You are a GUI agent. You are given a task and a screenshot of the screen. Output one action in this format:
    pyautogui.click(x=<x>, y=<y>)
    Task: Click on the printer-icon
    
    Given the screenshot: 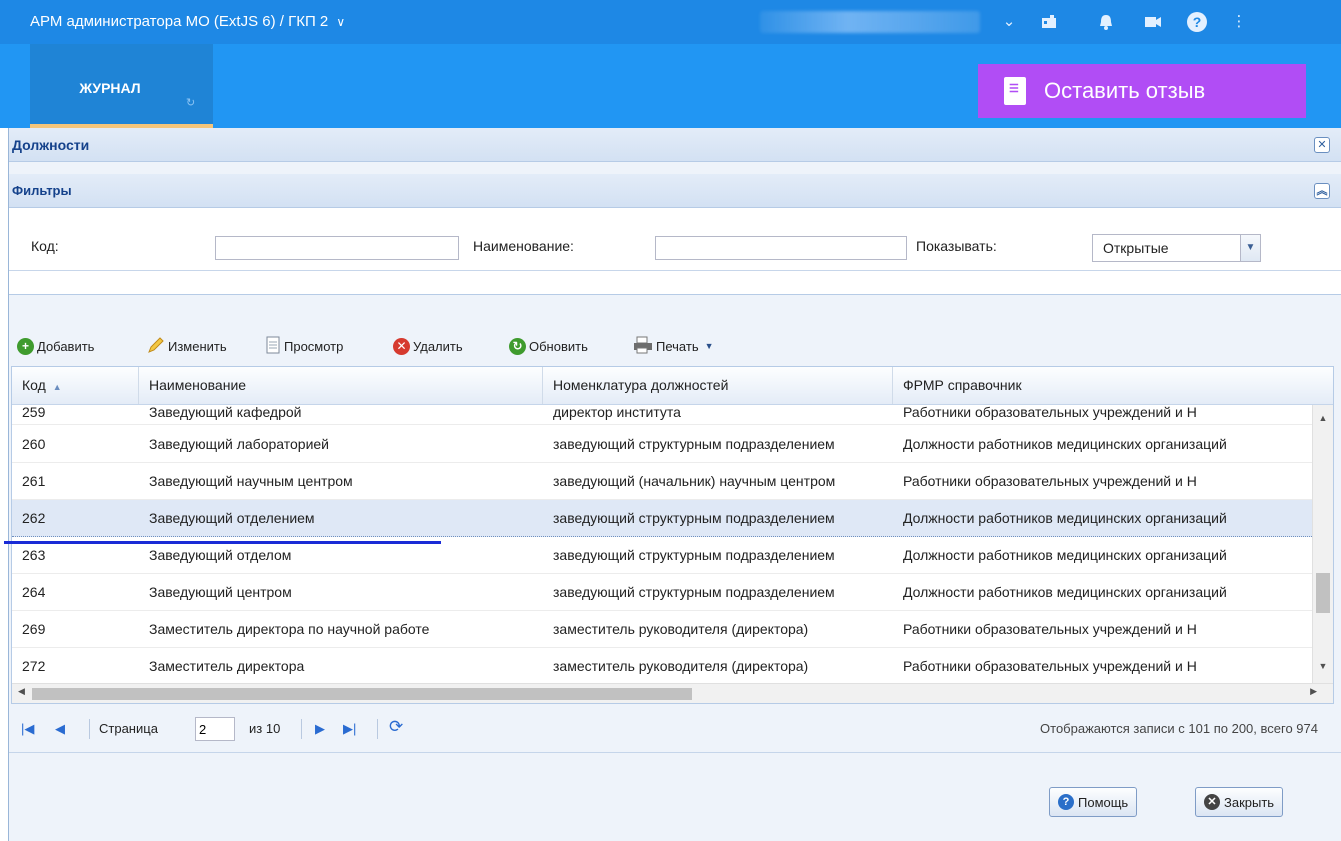 What is the action you would take?
    pyautogui.click(x=643, y=346)
    